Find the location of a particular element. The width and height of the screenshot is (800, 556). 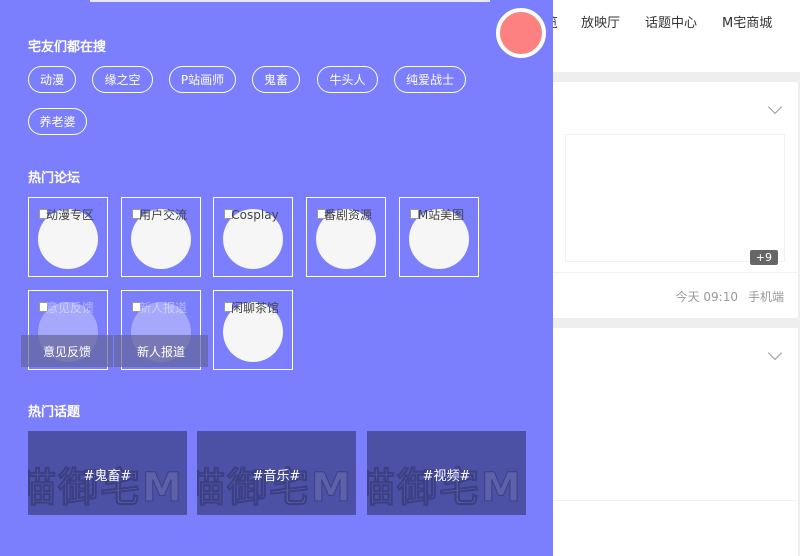

section-title-forums: 热门论坛 is located at coordinates (54, 178).